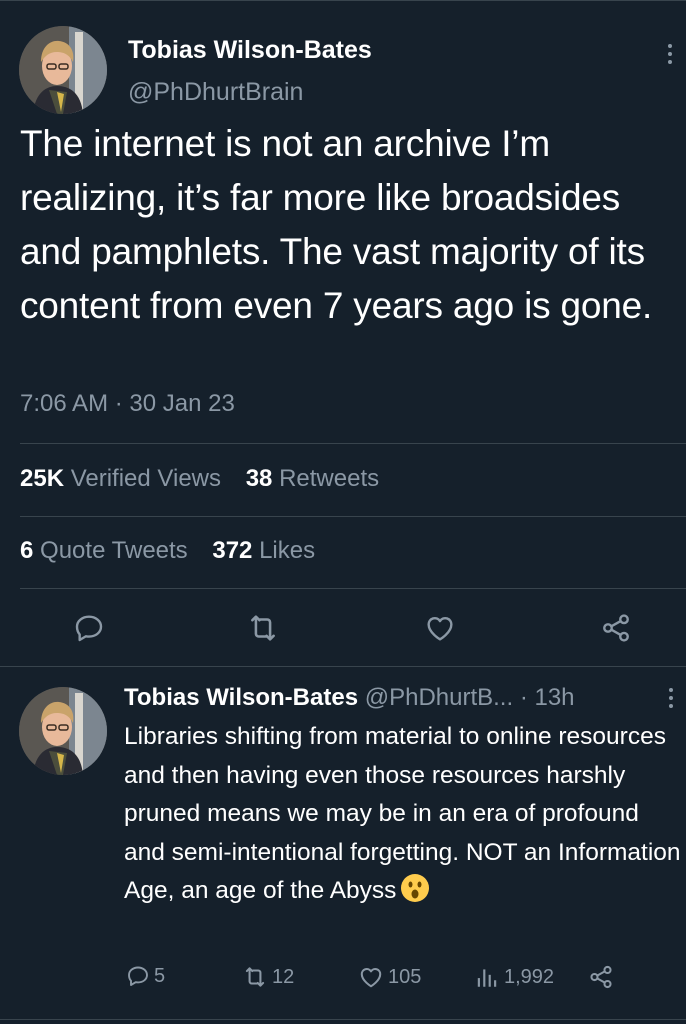 This screenshot has width=686, height=1024. I want to click on like-button: 105, so click(389, 977).